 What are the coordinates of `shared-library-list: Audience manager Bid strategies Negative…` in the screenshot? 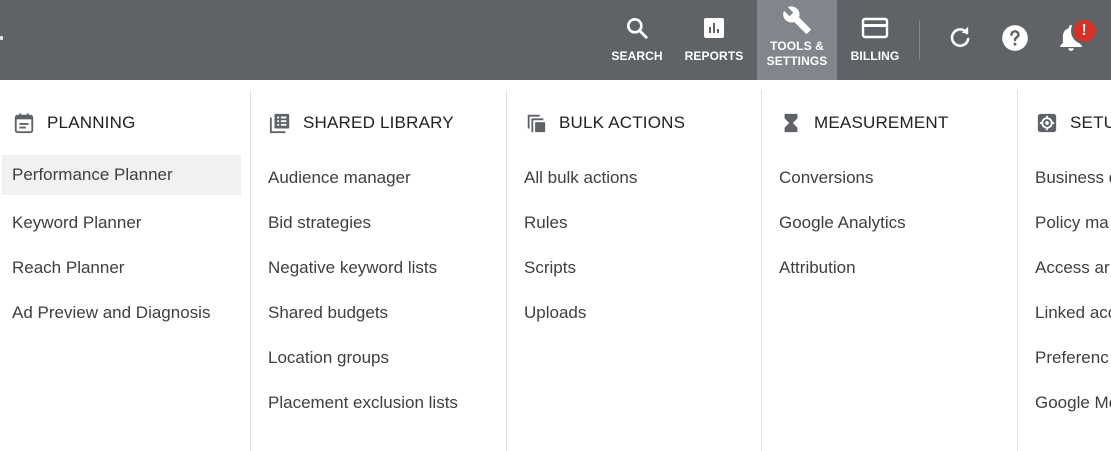 It's located at (378, 290).